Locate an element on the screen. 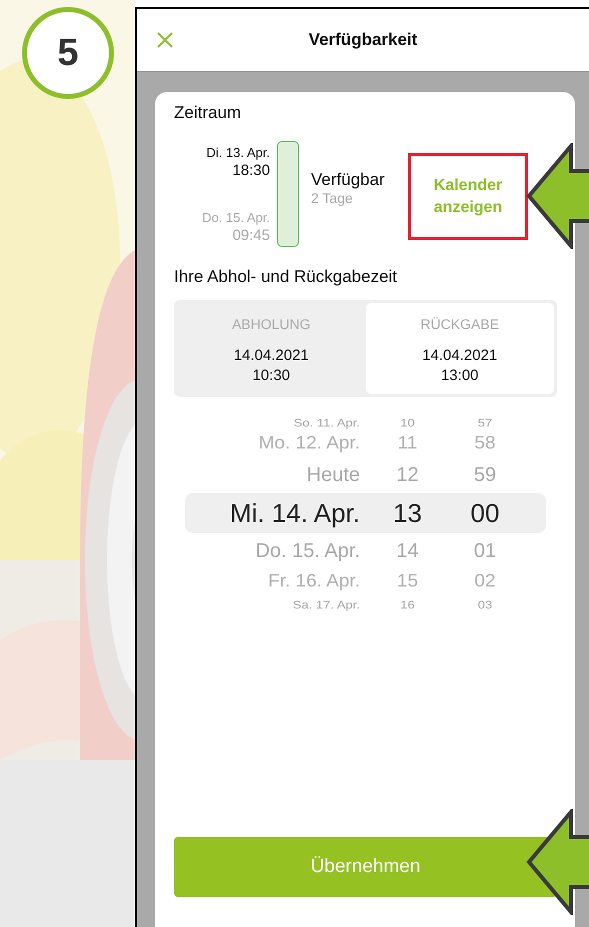 The image size is (589, 927). hour-option: 16 is located at coordinates (407, 604).